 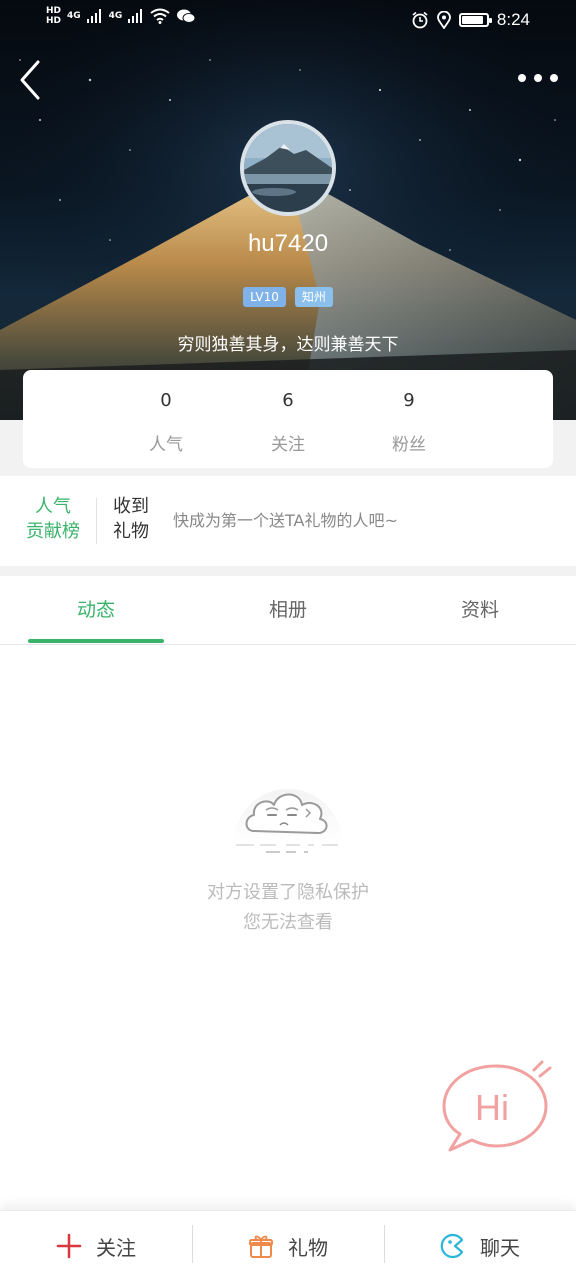 What do you see at coordinates (288, 445) in the screenshot?
I see `stat-label: 关注` at bounding box center [288, 445].